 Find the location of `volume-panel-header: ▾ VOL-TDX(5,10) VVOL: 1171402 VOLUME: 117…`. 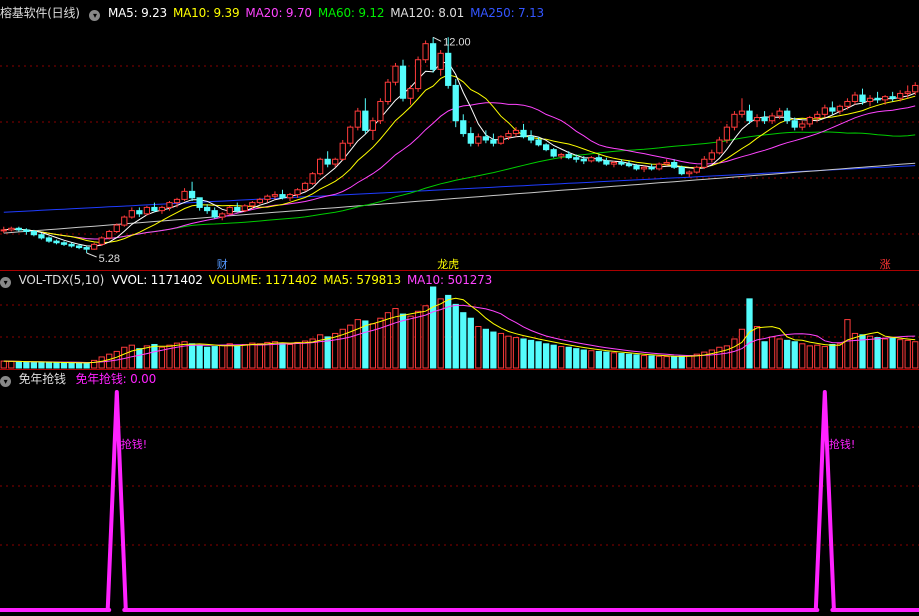

volume-panel-header: ▾ VOL-TDX(5,10) VVOL: 1171402 VOLUME: 117… is located at coordinates (252, 280).